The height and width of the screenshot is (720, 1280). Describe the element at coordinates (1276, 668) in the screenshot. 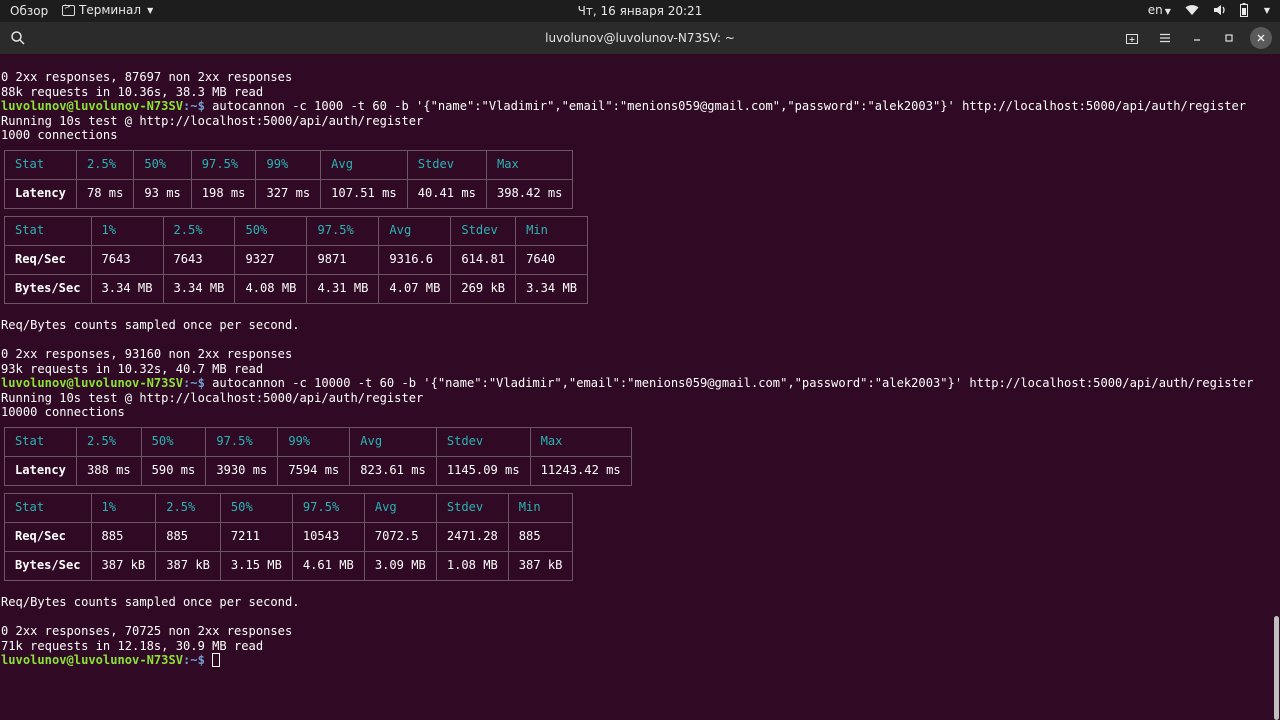

I see `scrollbar-thumb` at that location.